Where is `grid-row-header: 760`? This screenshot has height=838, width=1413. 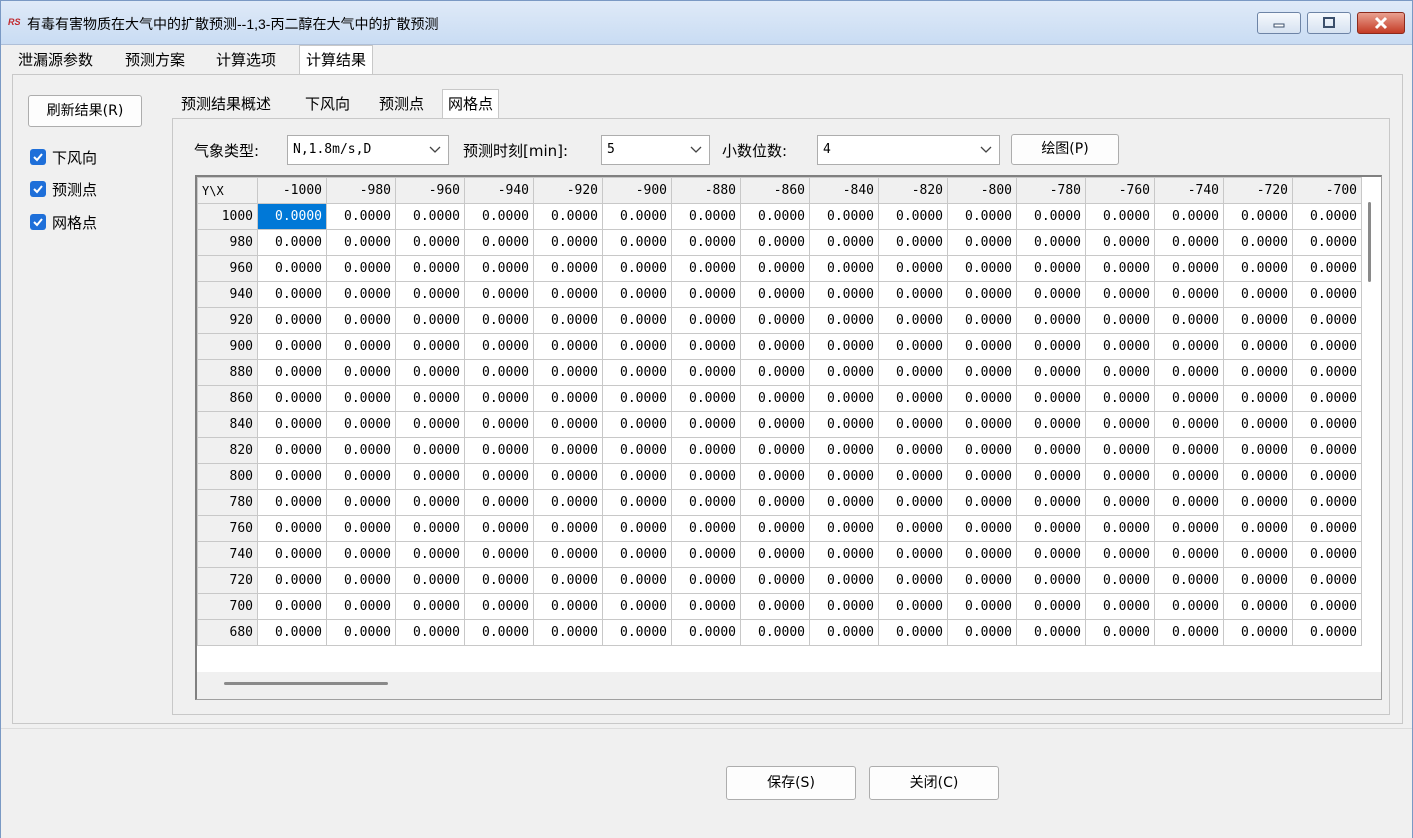
grid-row-header: 760 is located at coordinates (227, 528).